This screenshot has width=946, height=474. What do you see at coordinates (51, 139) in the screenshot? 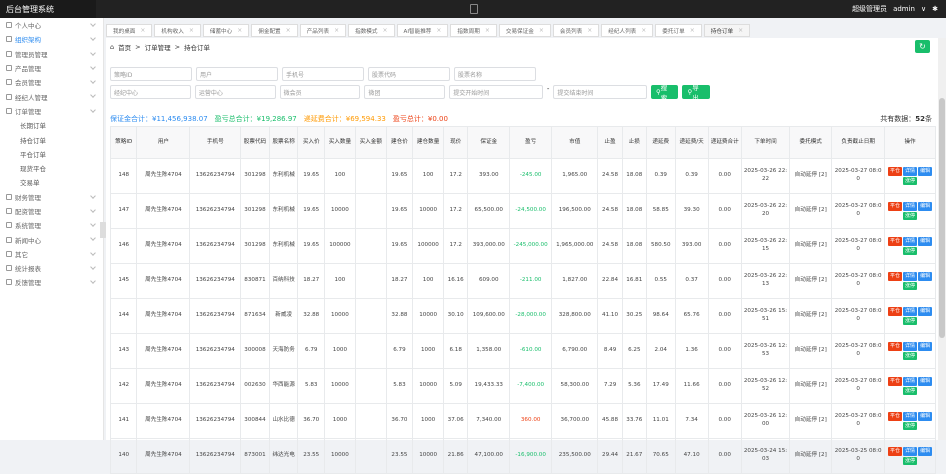
I see `sidebar-subitem: 持仓订单` at bounding box center [51, 139].